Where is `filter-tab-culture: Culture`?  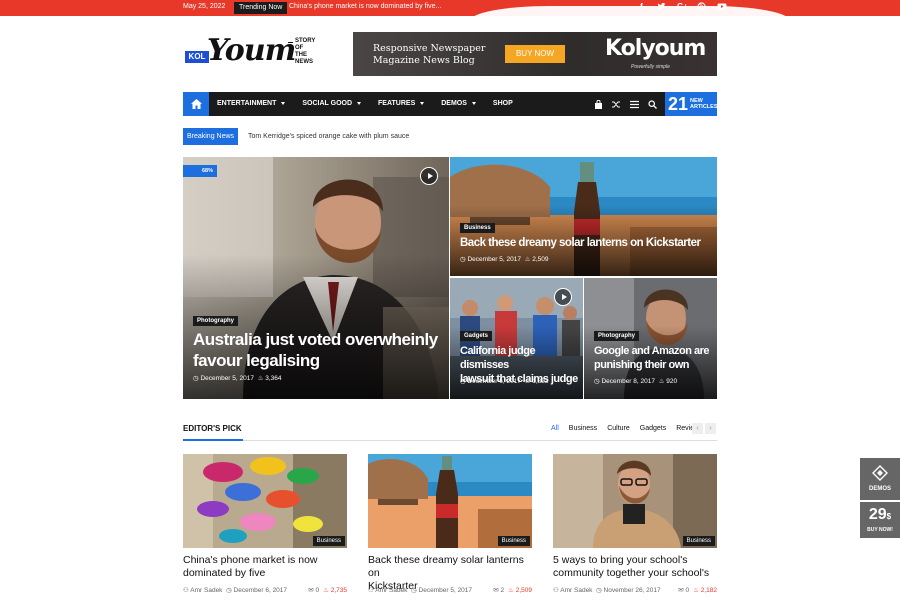
filter-tab-culture: Culture is located at coordinates (618, 428).